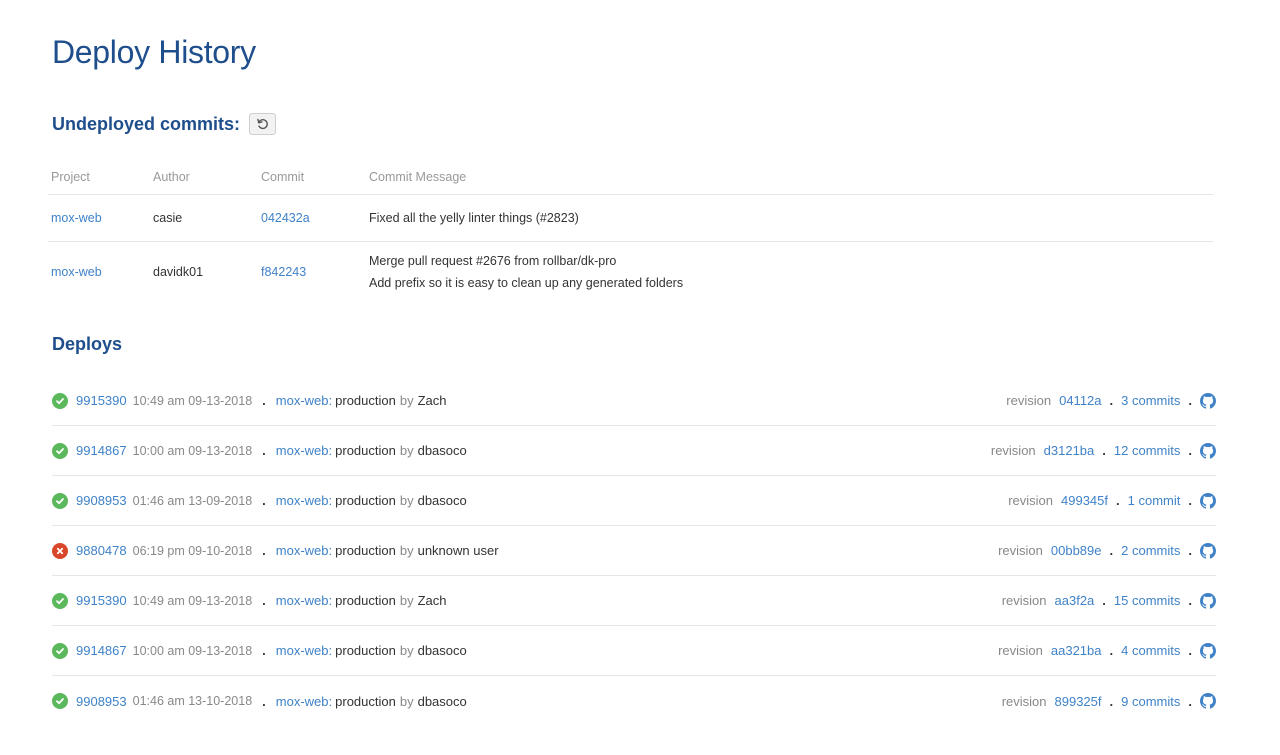 The height and width of the screenshot is (755, 1280). I want to click on commits-link: 2 commits, so click(1150, 550).